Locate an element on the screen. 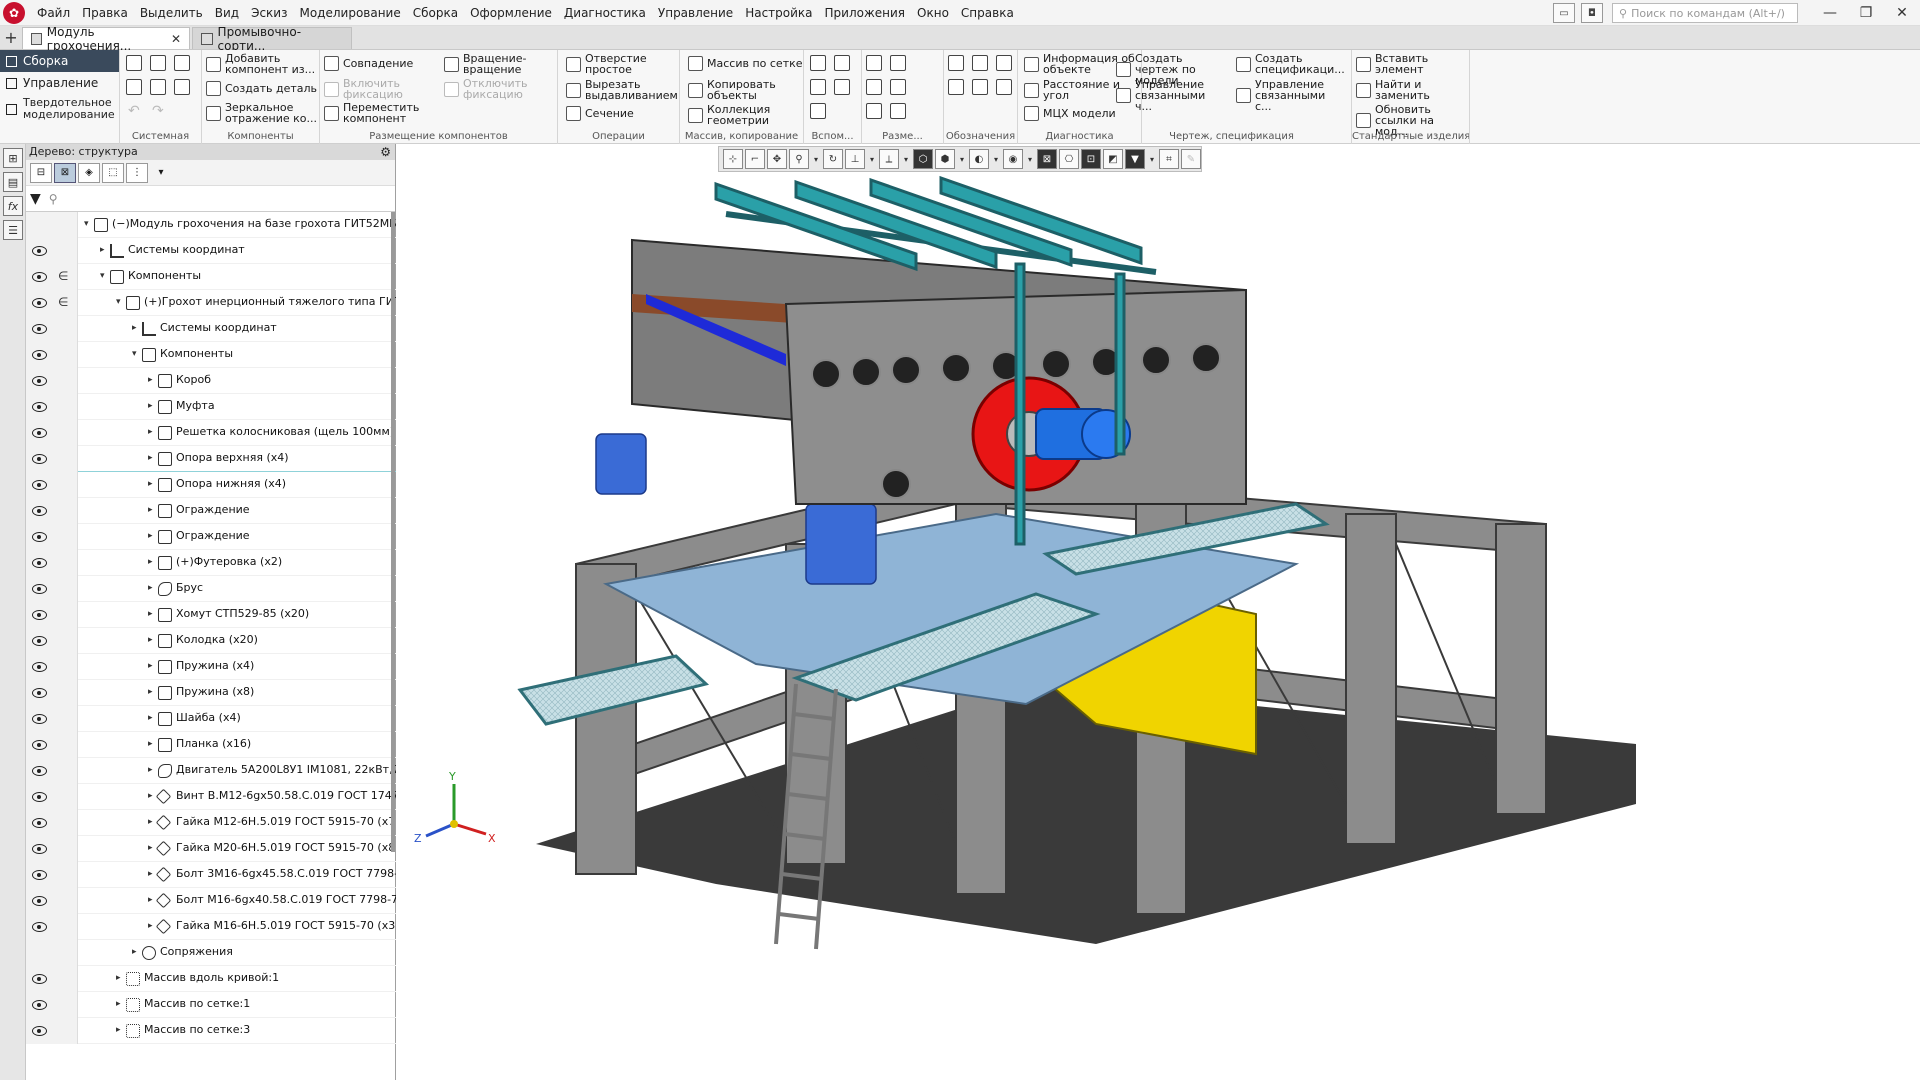 The image size is (1920, 1080). copy-objects-button: Копировать объекты is located at coordinates (732, 90).